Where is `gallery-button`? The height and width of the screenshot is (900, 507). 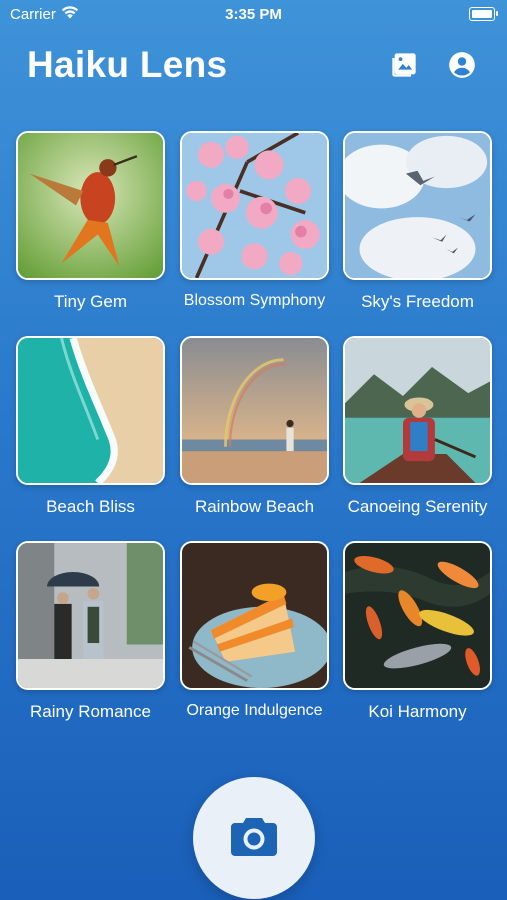 gallery-button is located at coordinates (404, 67).